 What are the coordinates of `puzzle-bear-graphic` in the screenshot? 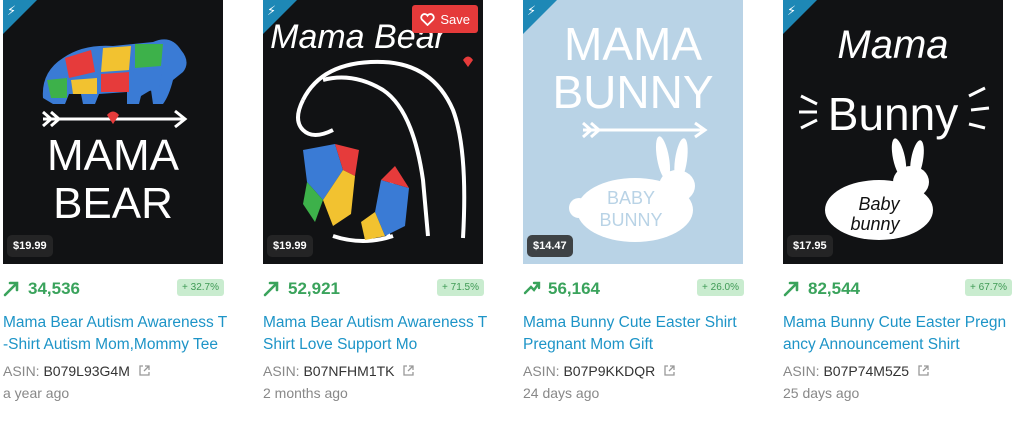 It's located at (114, 72).